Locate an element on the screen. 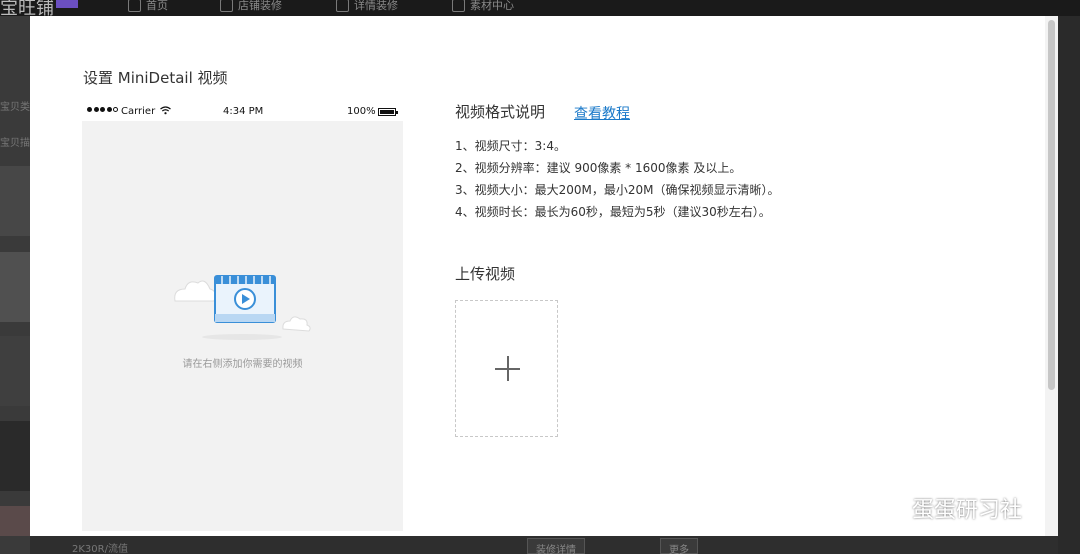 Image resolution: width=1080 pixels, height=554 pixels. background-nav-detail: 详情装修 is located at coordinates (367, 8).